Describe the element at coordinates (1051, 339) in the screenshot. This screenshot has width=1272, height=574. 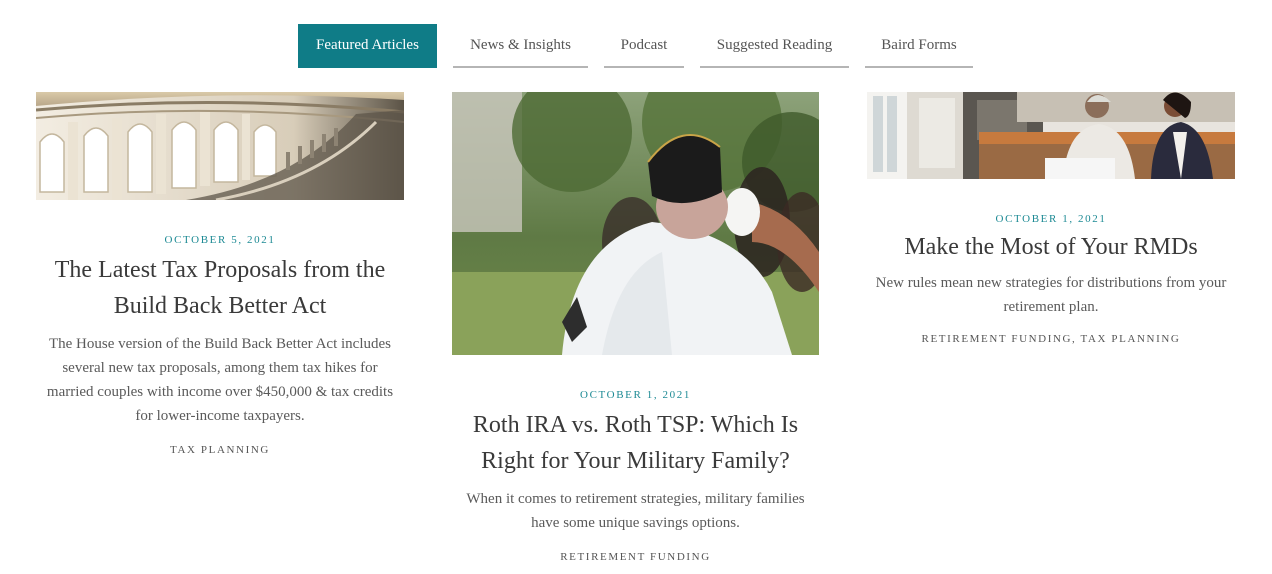
I see `article-categories: RETIREMENT FUNDING, TAX PLANNING` at that location.